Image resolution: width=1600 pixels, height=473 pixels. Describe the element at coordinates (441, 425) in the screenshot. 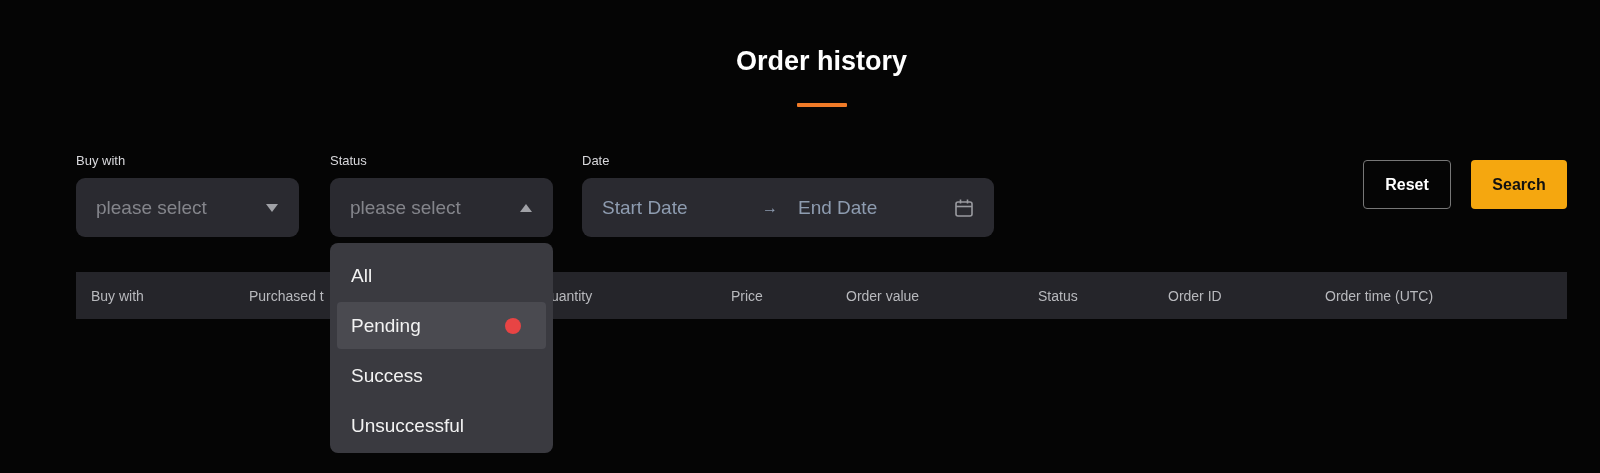

I see `dropdown-option: Unsuccessful` at that location.